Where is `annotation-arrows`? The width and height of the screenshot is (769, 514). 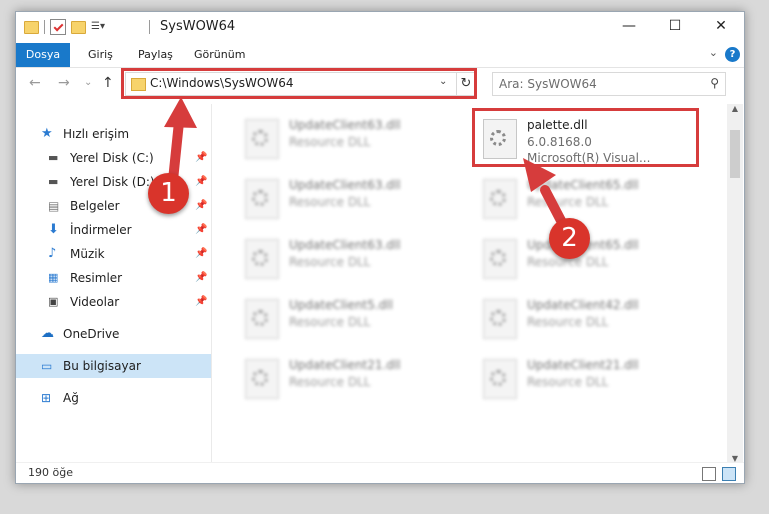
annotation-arrows is located at coordinates (368, 168).